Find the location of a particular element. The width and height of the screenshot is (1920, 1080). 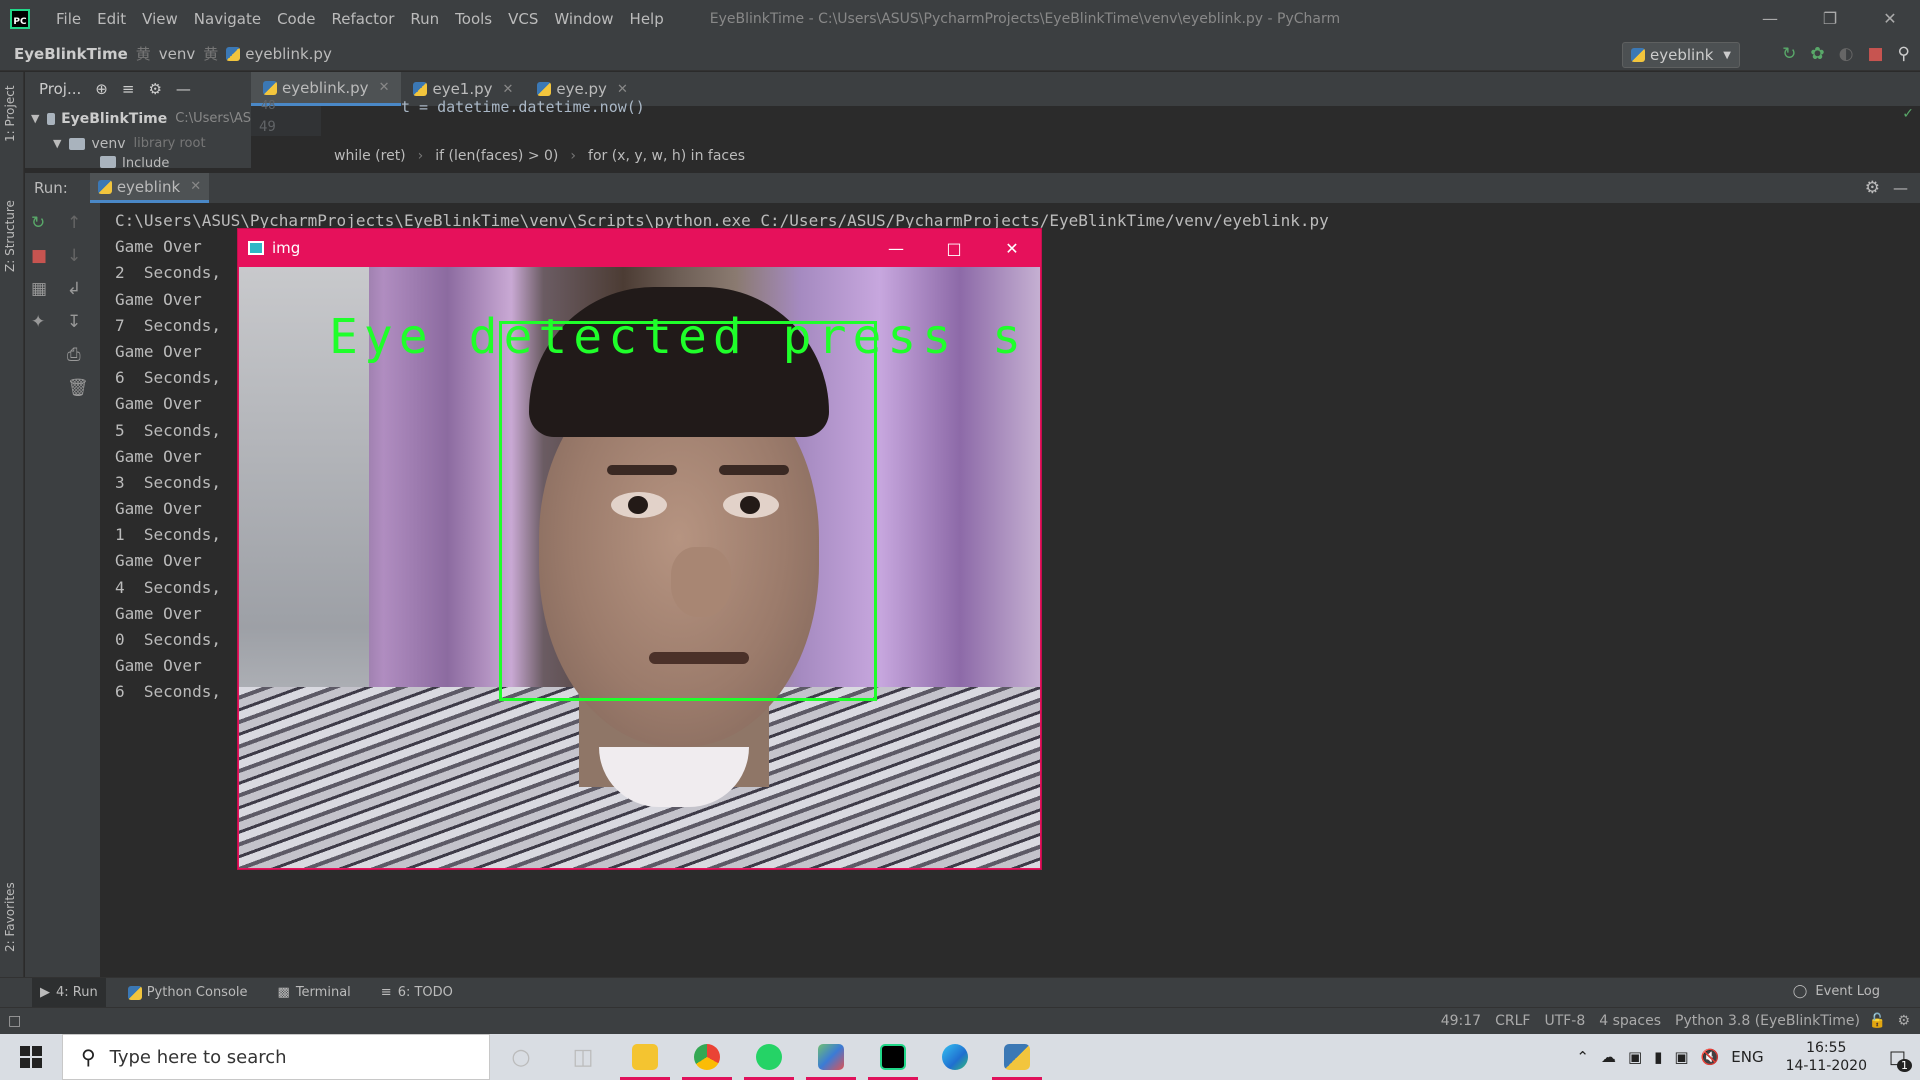

whatsapp-icon is located at coordinates (769, 1057).